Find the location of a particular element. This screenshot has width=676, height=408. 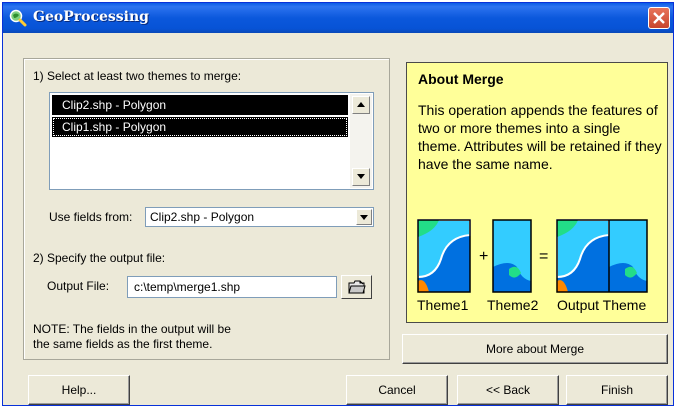

merge-illustration: + = is located at coordinates (532, 256).